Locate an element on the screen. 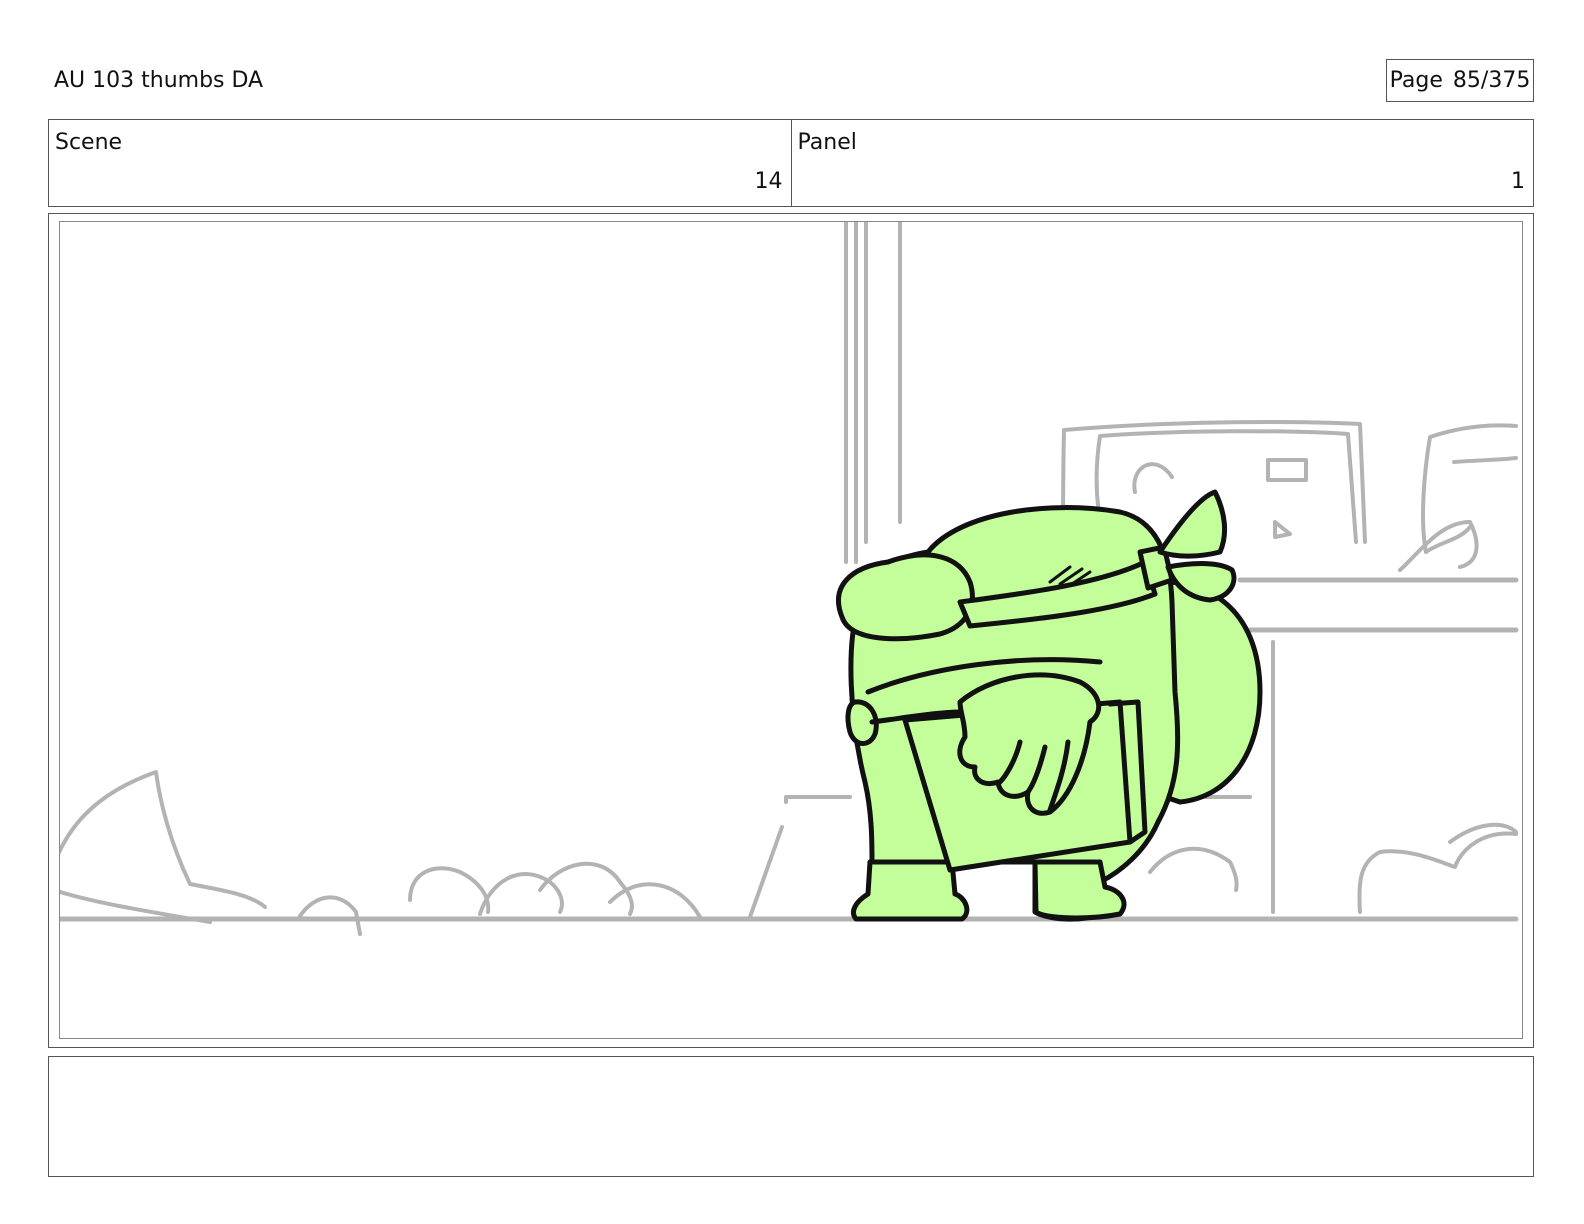  character is located at coordinates (1049, 705).